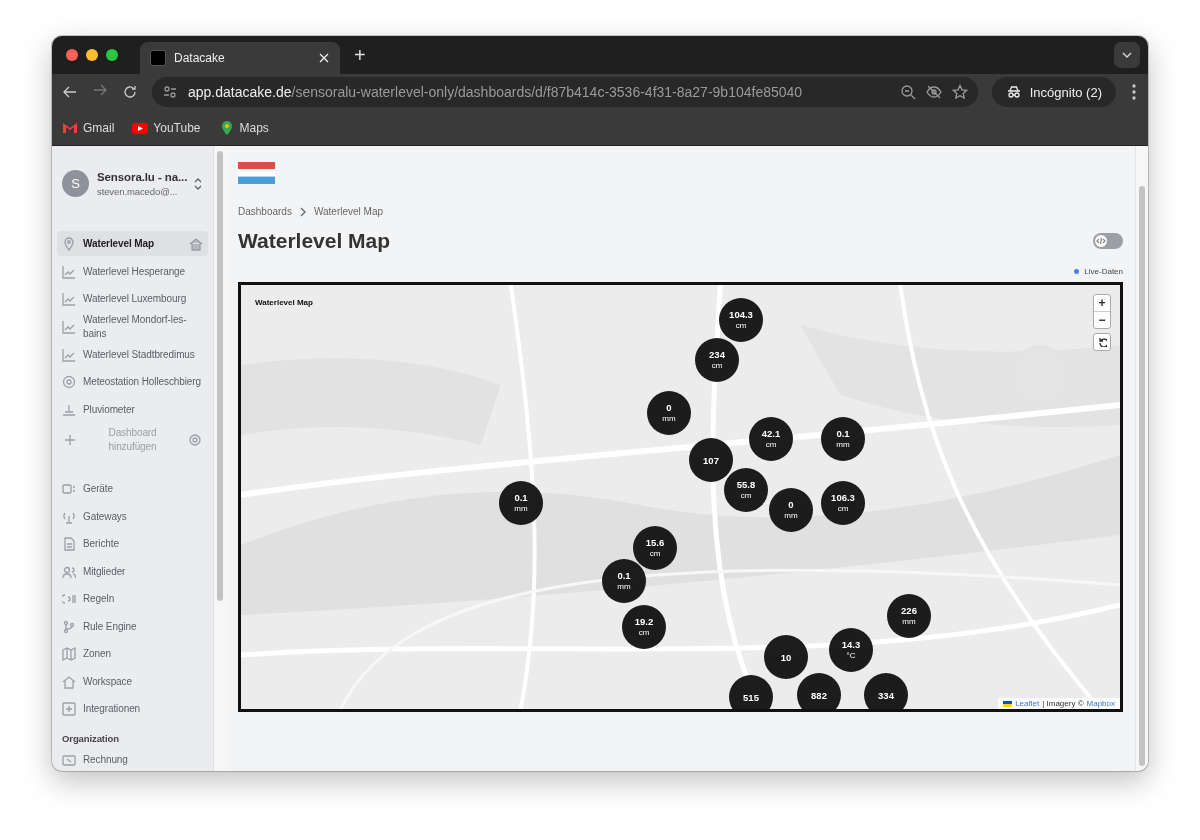 This screenshot has width=1200, height=840. Describe the element at coordinates (1063, 703) in the screenshot. I see `attribution-text: | Imagery ©` at that location.